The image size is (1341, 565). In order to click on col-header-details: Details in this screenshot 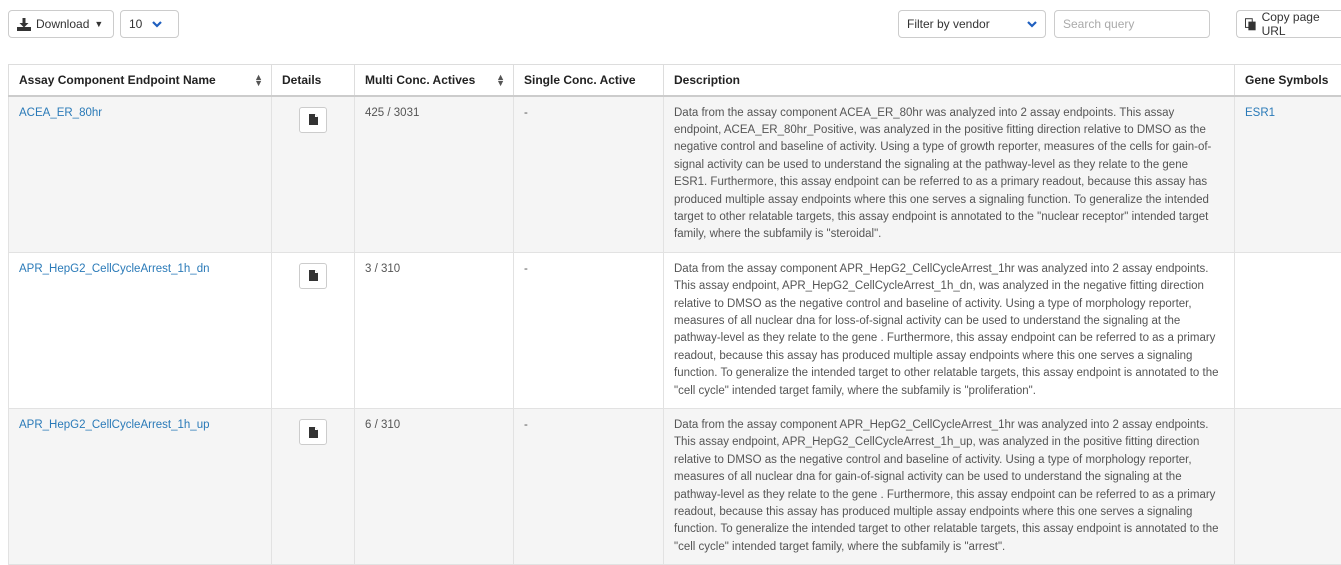, I will do `click(313, 80)`.